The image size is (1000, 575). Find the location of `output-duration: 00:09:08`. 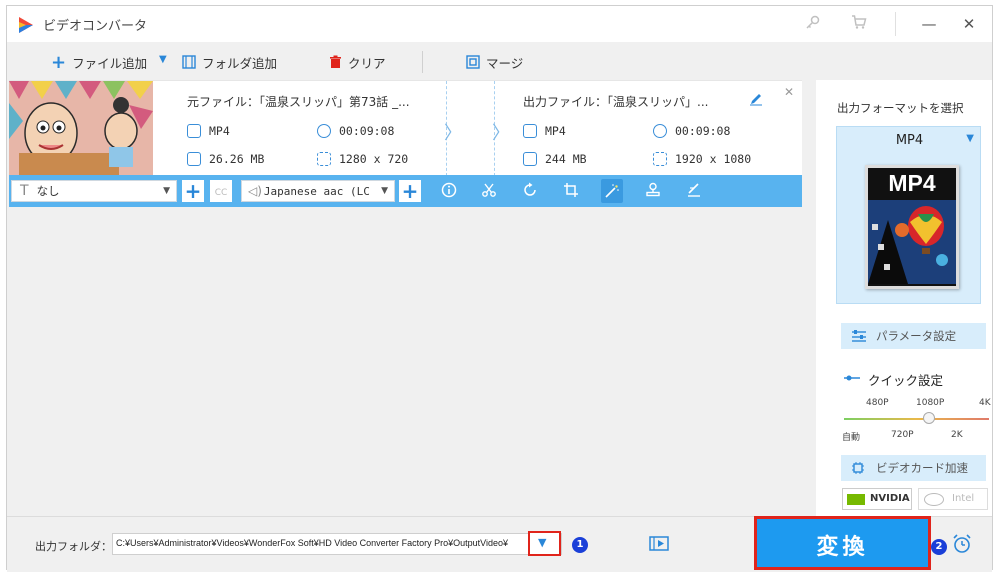

output-duration: 00:09:08 is located at coordinates (691, 131).